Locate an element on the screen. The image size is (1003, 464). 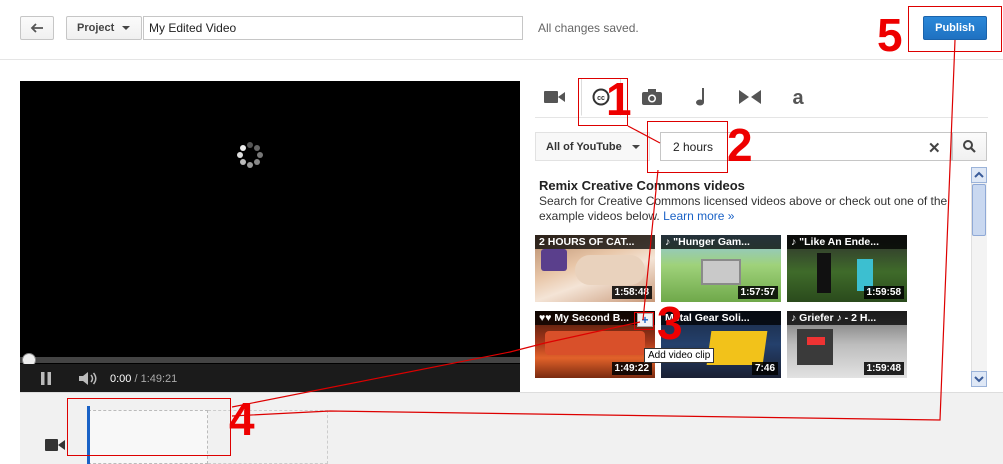
annotation-number: 4 is located at coordinates (242, 419).